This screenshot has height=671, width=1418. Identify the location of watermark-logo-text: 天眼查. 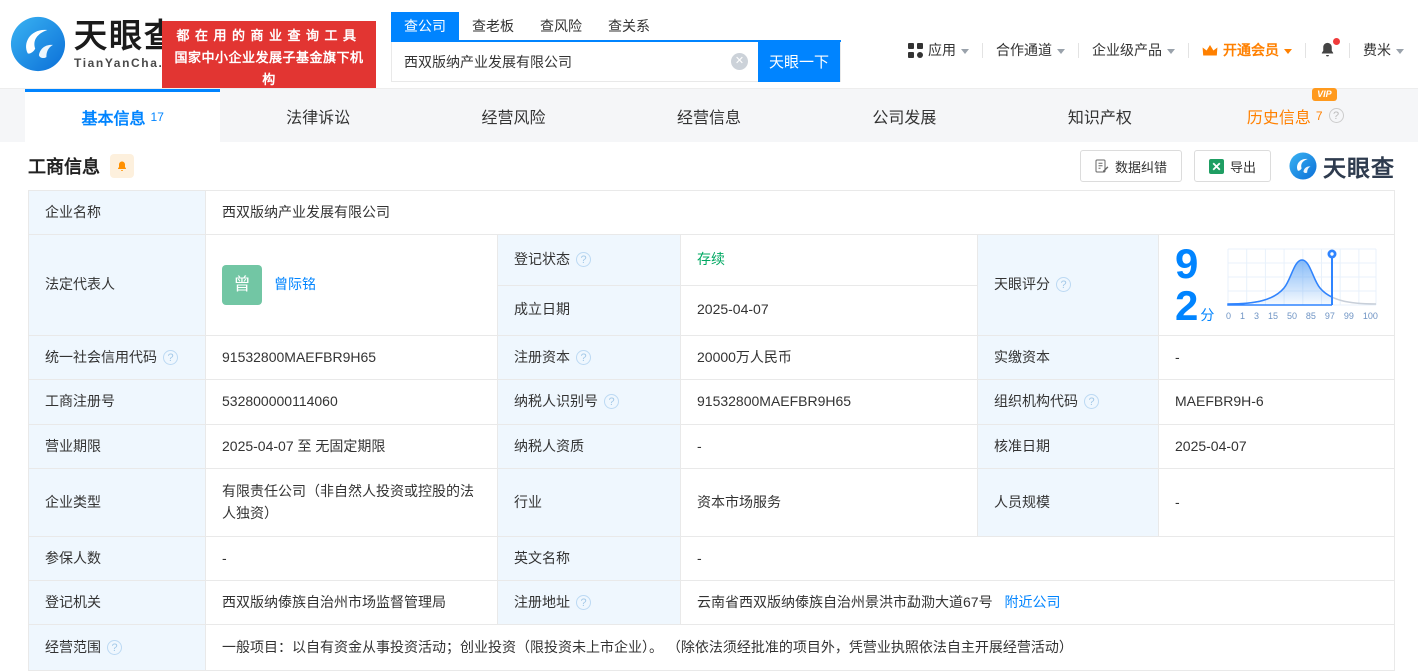
(1359, 168).